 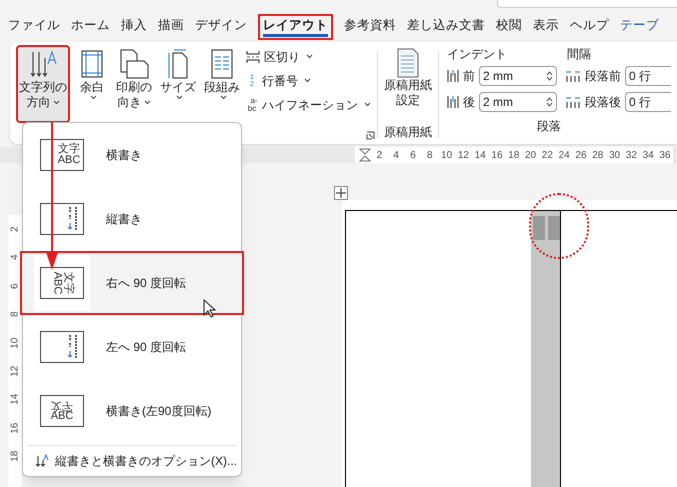 What do you see at coordinates (132, 155) in the screenshot?
I see `menu-item: 文字 ABC 横書き` at bounding box center [132, 155].